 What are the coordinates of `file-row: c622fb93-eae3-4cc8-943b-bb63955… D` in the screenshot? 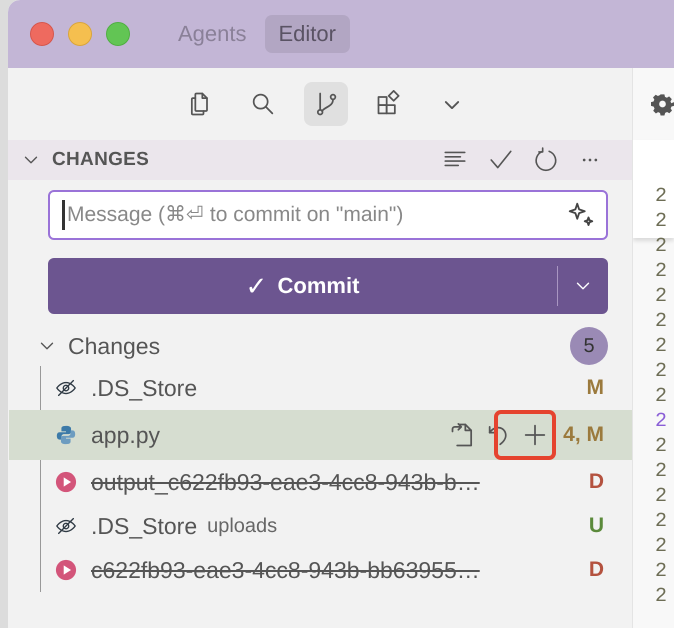 It's located at (320, 570).